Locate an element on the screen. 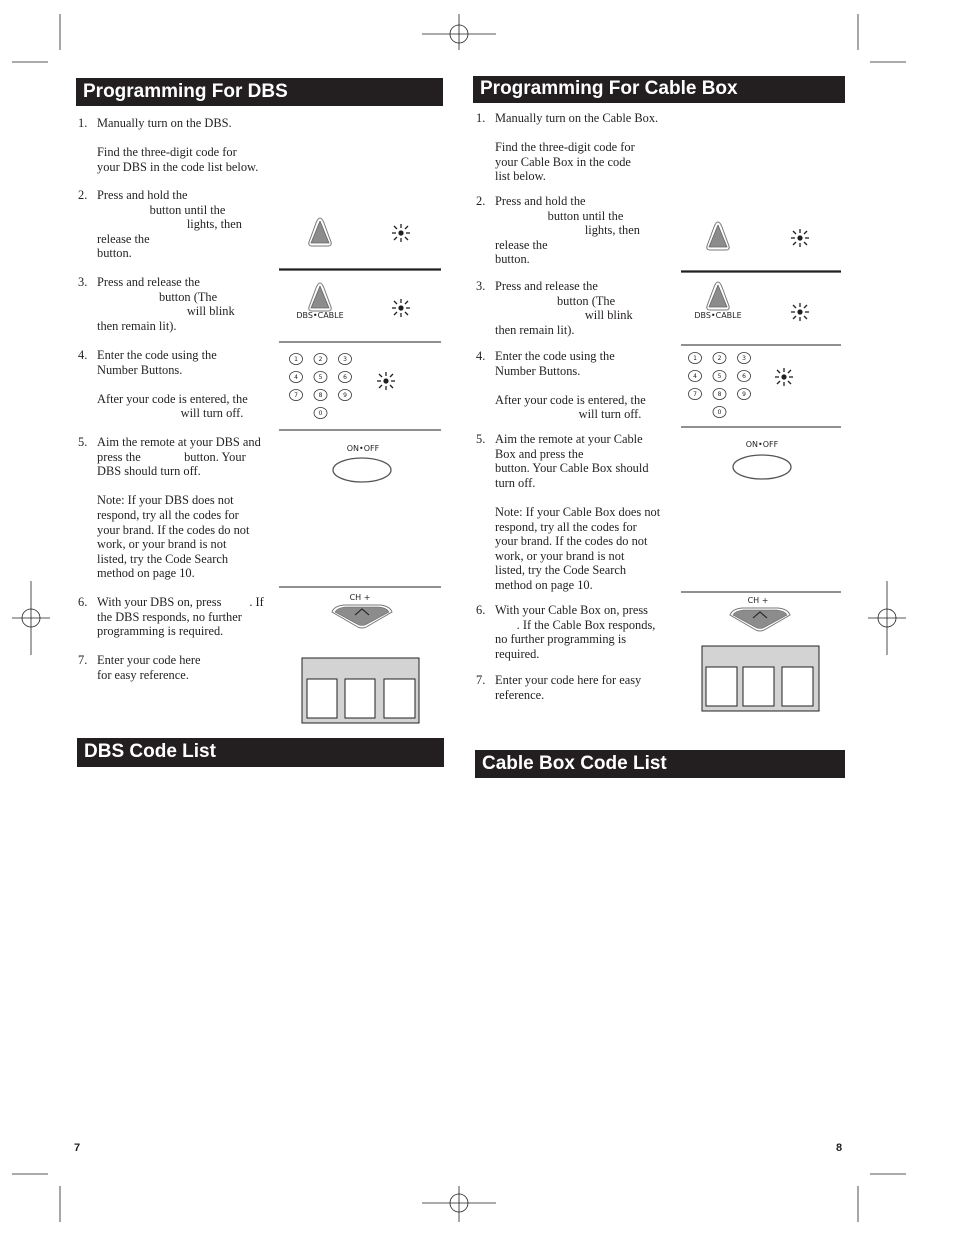 The height and width of the screenshot is (1235, 954). page-number-right: 8 is located at coordinates (839, 1148).